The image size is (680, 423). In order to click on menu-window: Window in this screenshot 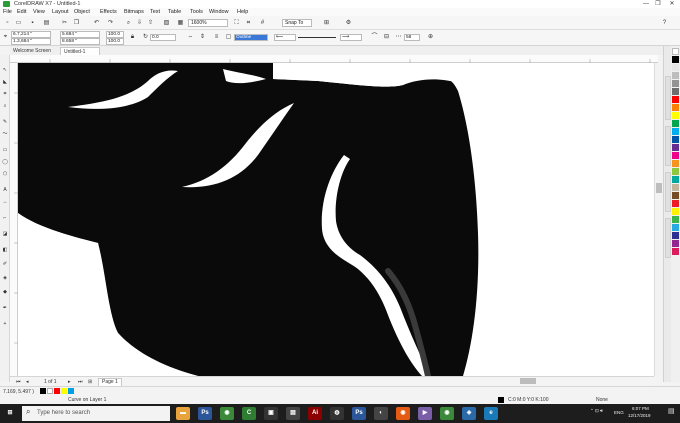, I will do `click(219, 12)`.